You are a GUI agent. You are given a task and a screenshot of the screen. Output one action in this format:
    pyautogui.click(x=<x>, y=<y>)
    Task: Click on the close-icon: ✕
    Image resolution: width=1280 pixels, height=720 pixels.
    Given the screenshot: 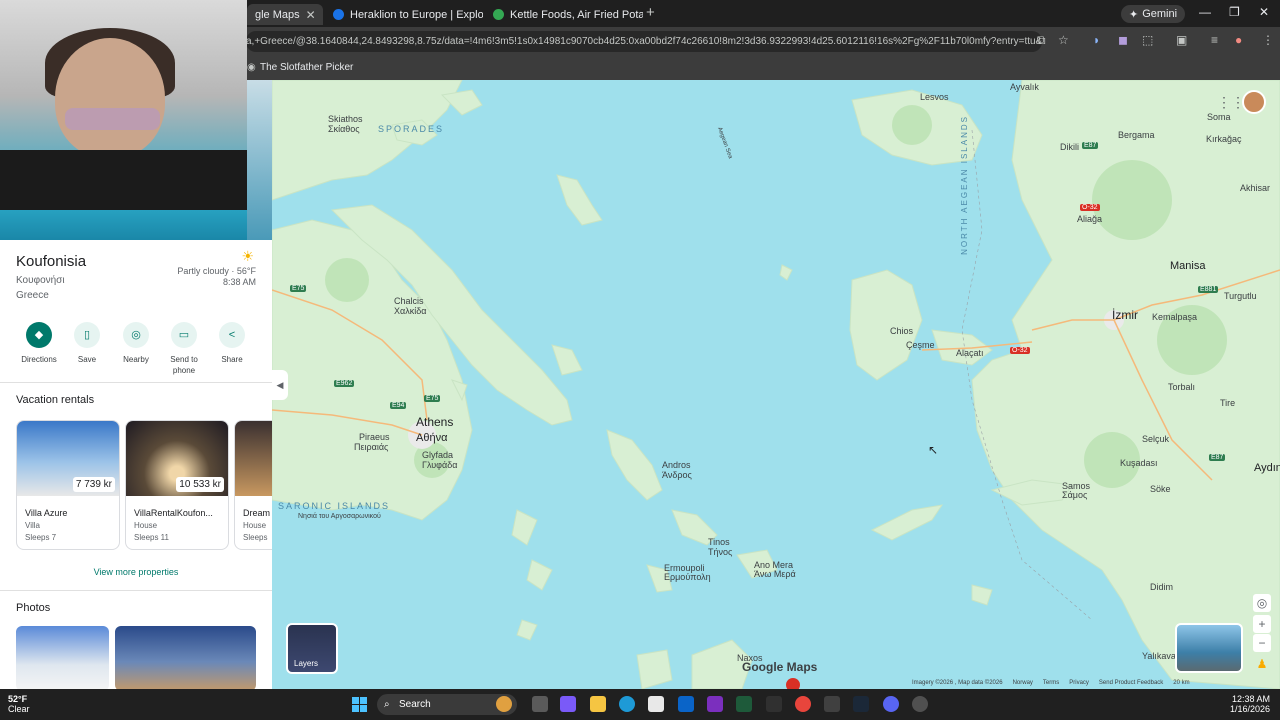 What is the action you would take?
    pyautogui.click(x=311, y=15)
    